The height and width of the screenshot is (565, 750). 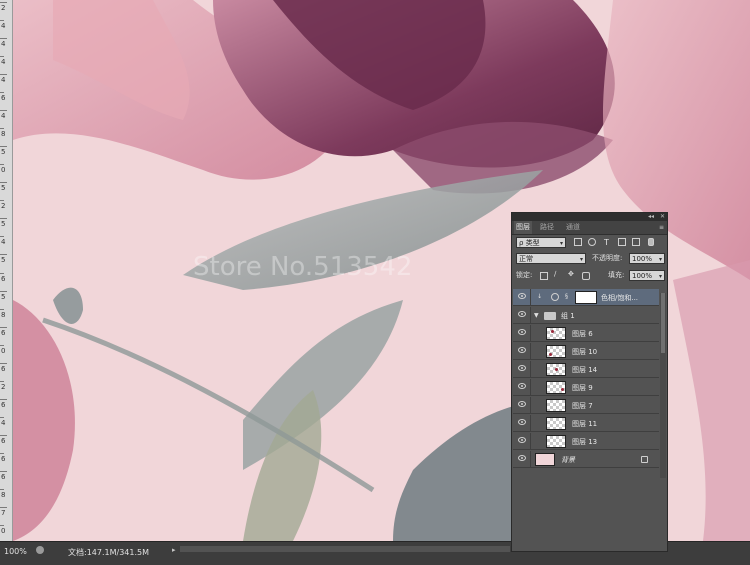 What do you see at coordinates (568, 316) in the screenshot?
I see `group-name: 组 1` at bounding box center [568, 316].